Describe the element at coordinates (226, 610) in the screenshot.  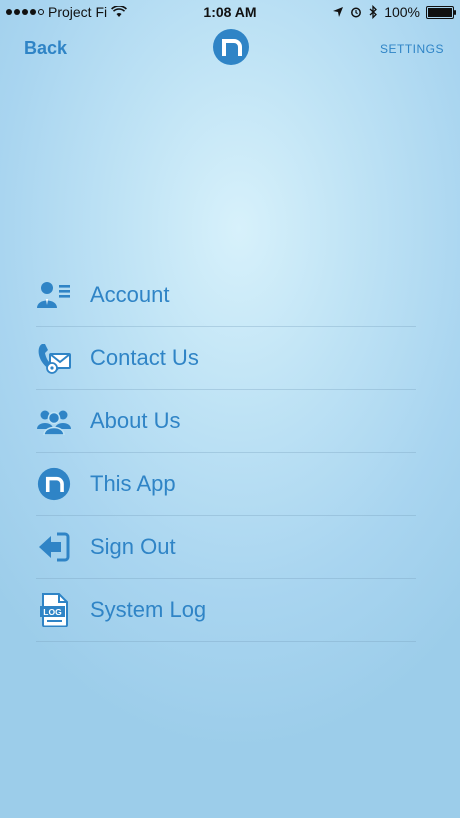
I see `menu-item-system-log: LOG System Log` at that location.